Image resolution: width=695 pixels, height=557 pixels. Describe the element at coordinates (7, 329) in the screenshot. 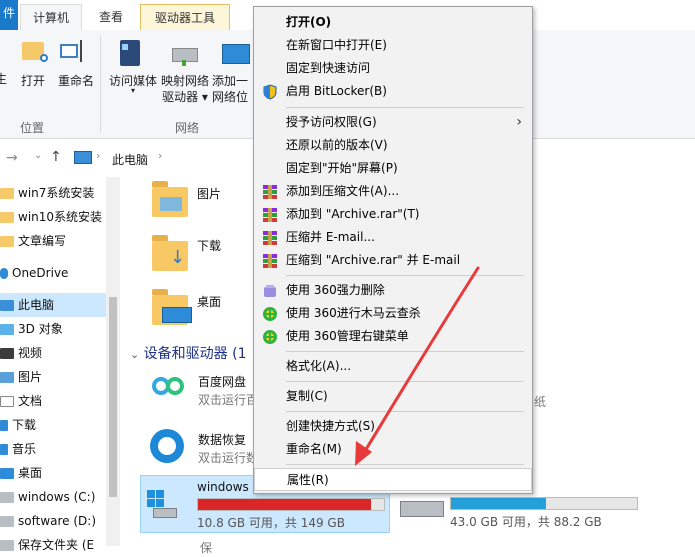

I see `cube-icon` at that location.